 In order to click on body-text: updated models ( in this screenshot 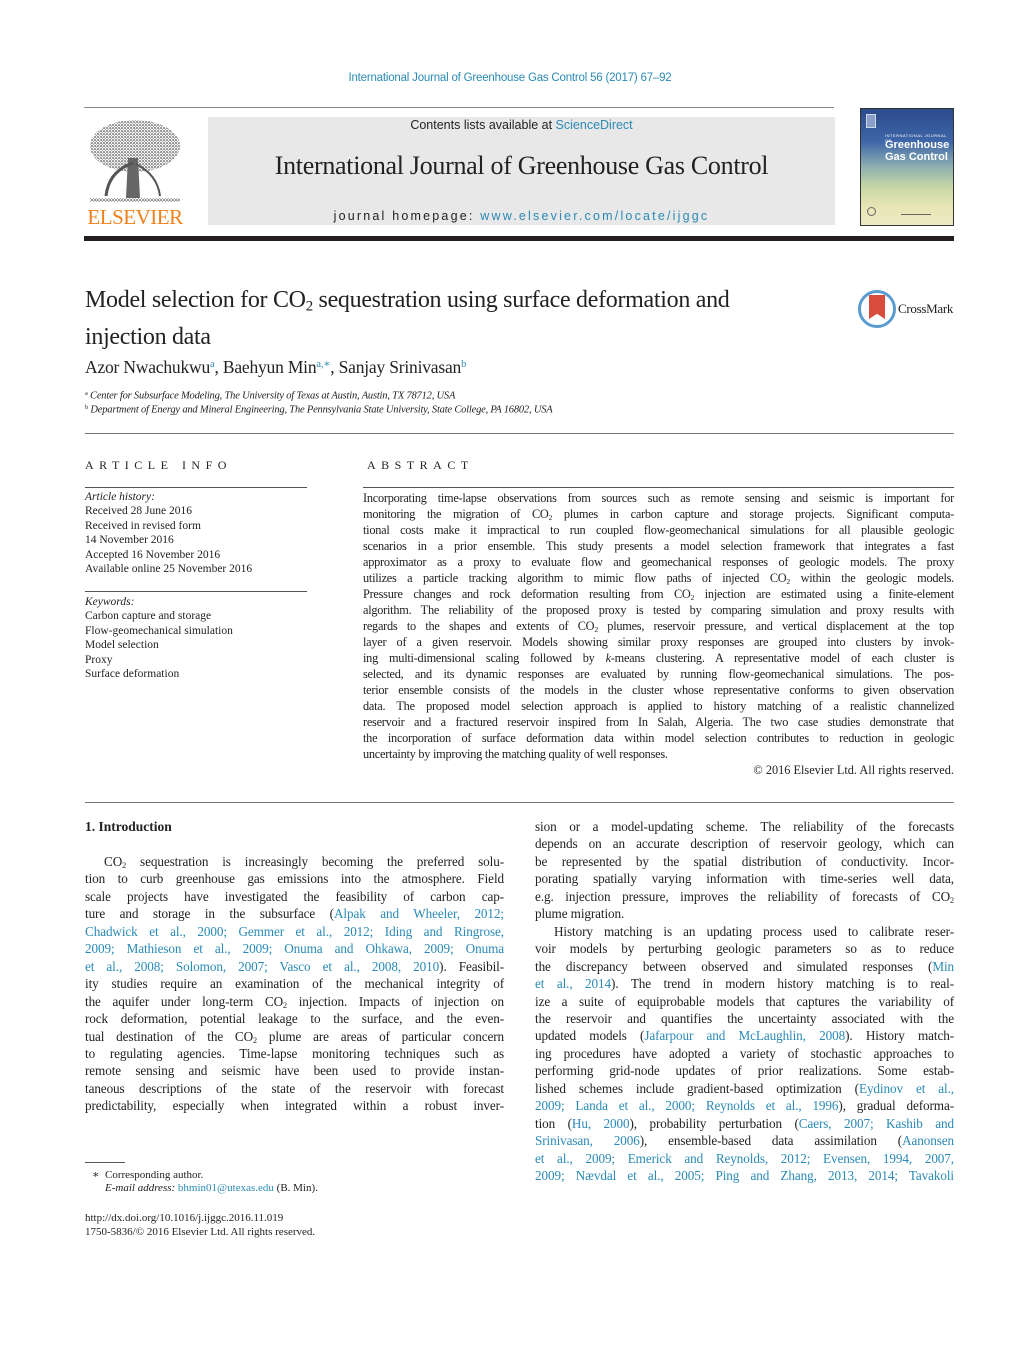, I will do `click(590, 1036)`.